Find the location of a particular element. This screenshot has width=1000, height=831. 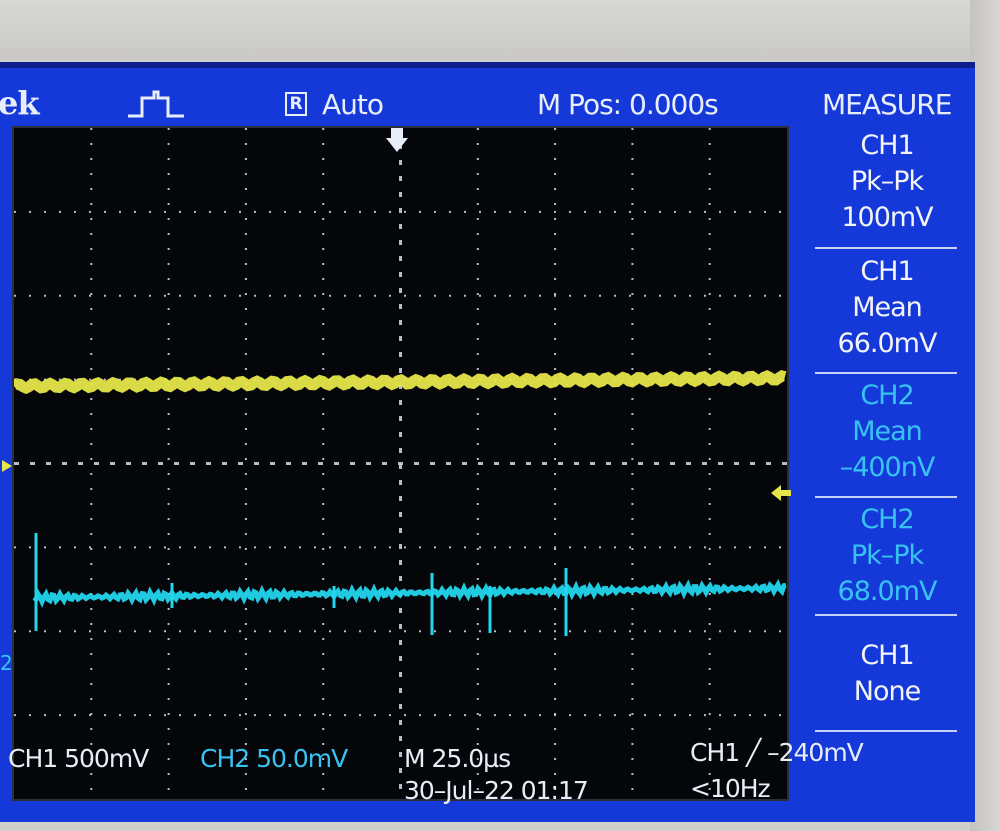

measure-2-channel: CH1 is located at coordinates (887, 271).